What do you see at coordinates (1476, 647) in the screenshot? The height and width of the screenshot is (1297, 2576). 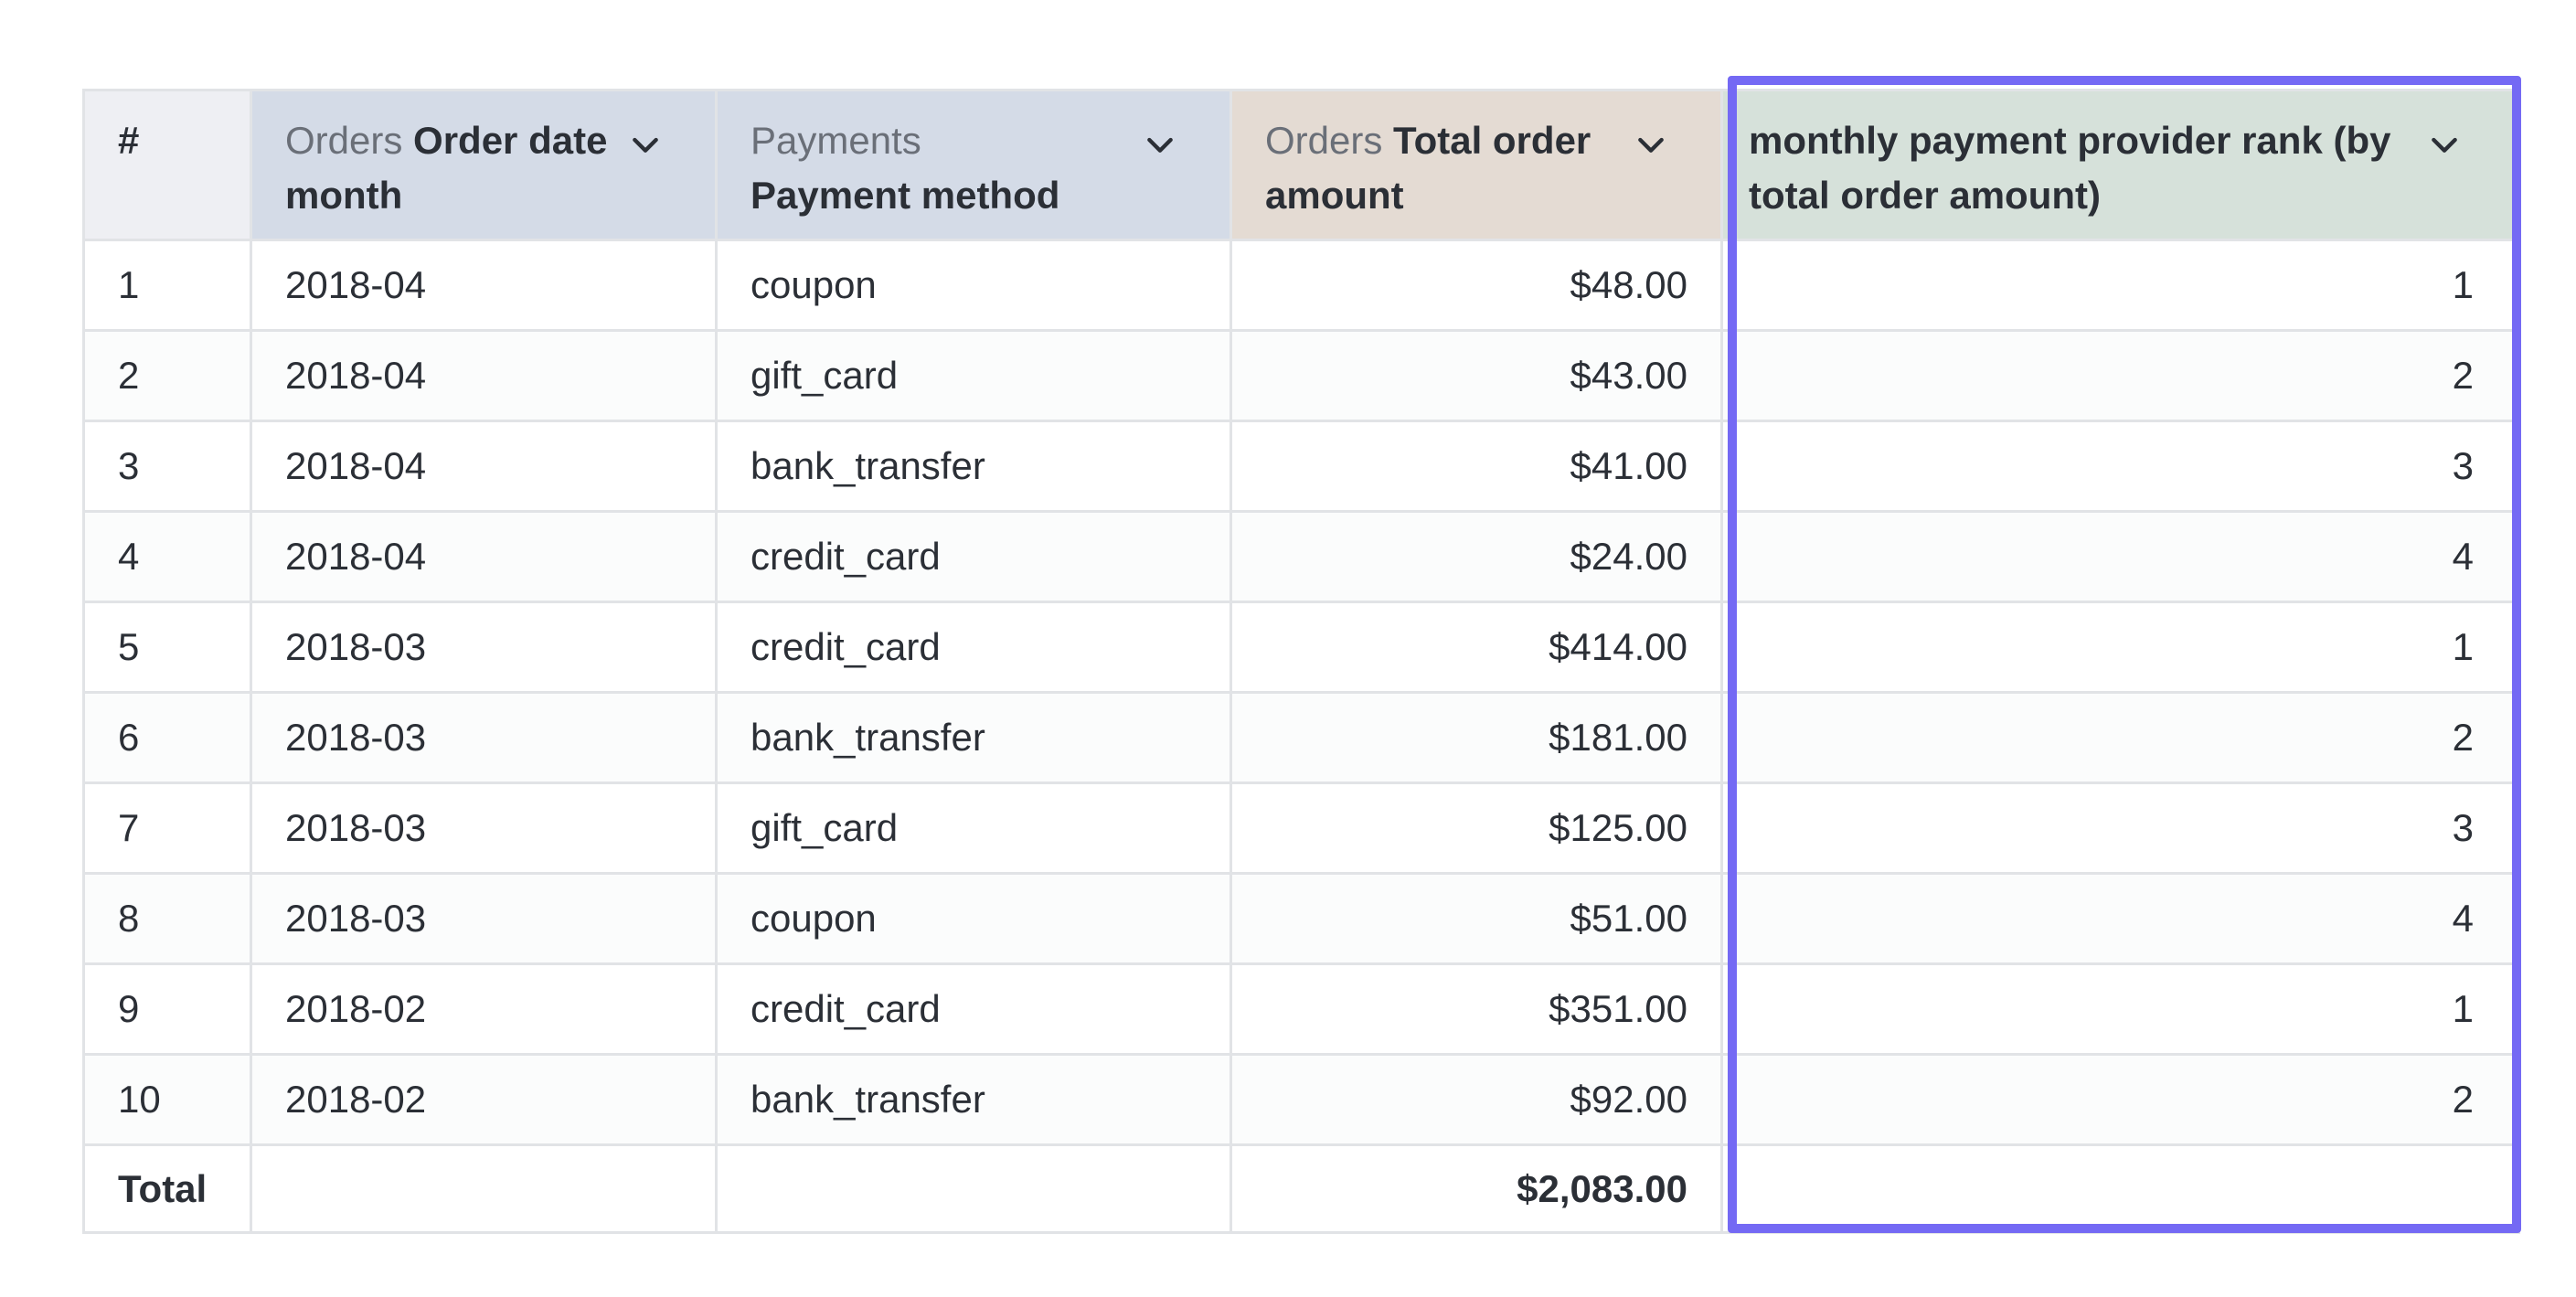 I see `cell-total-order-amount: $414.00` at bounding box center [1476, 647].